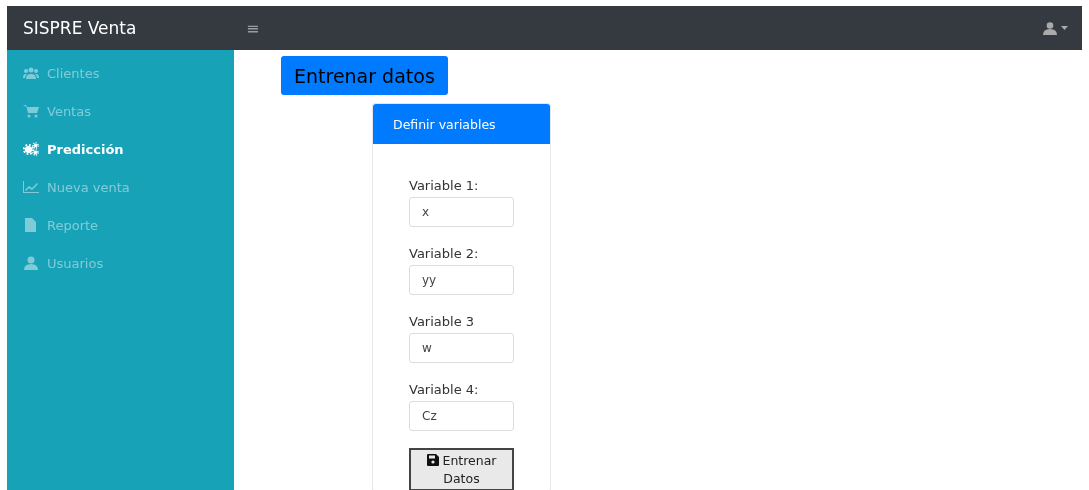 The width and height of the screenshot is (1089, 490). I want to click on brand-title: SISPRE Venta, so click(120, 28).